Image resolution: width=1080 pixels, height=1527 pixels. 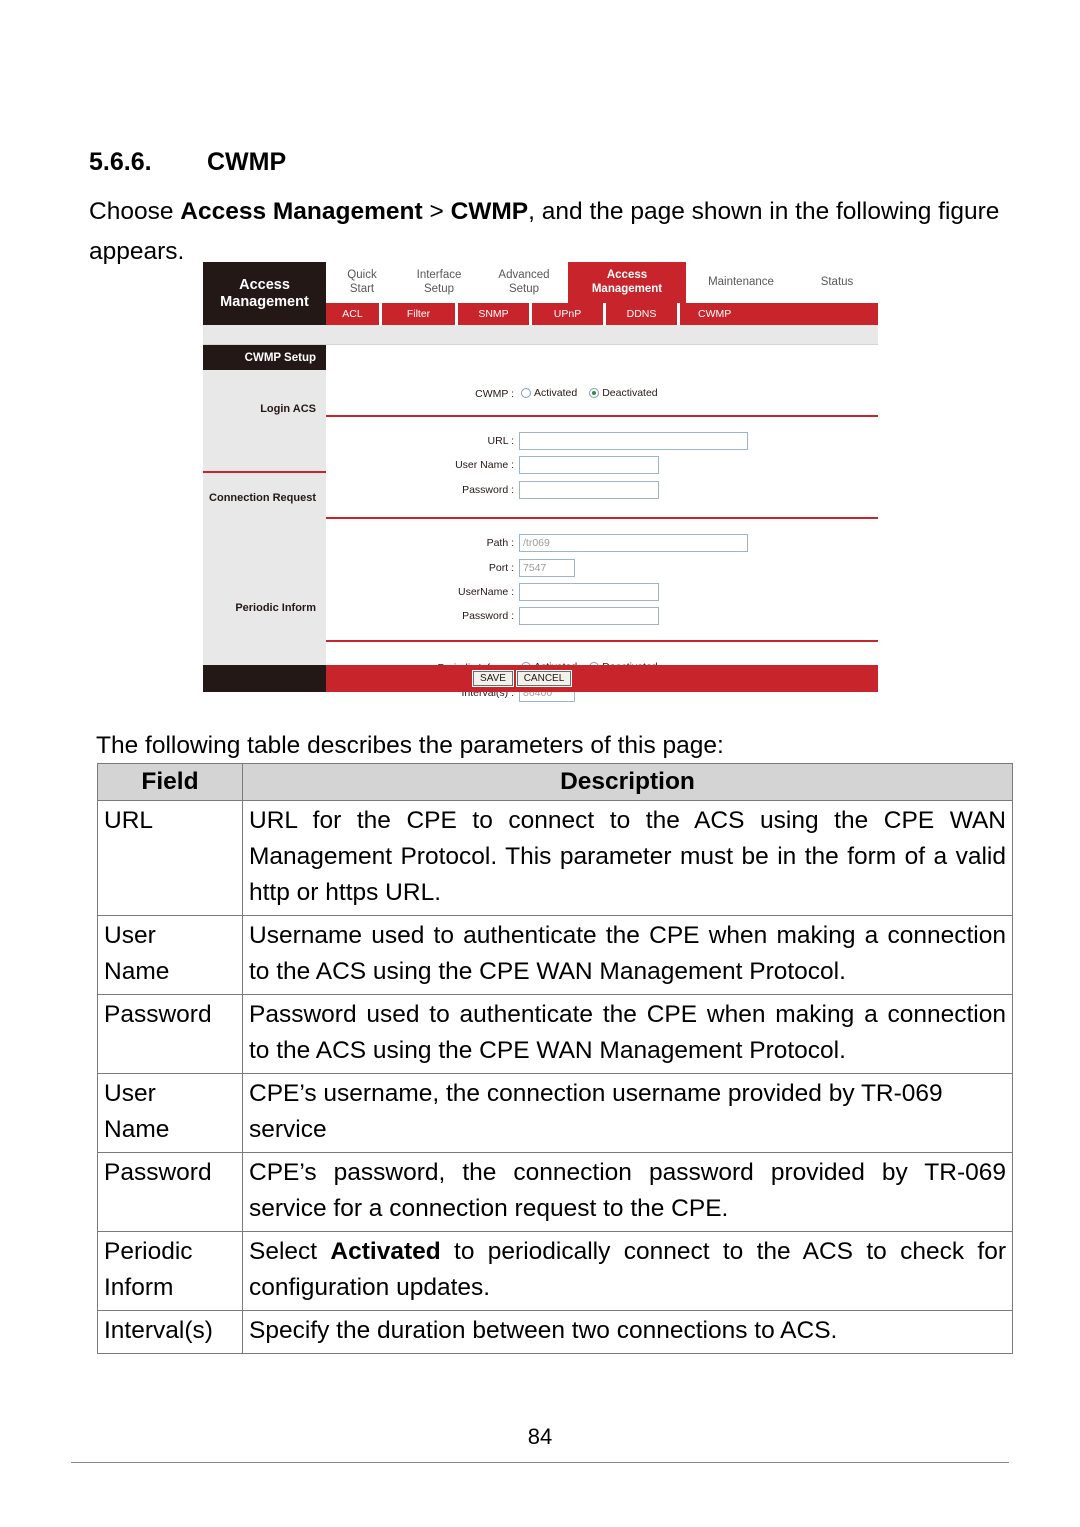 What do you see at coordinates (170, 955) in the screenshot?
I see `row-field-user-name-1: User Name` at bounding box center [170, 955].